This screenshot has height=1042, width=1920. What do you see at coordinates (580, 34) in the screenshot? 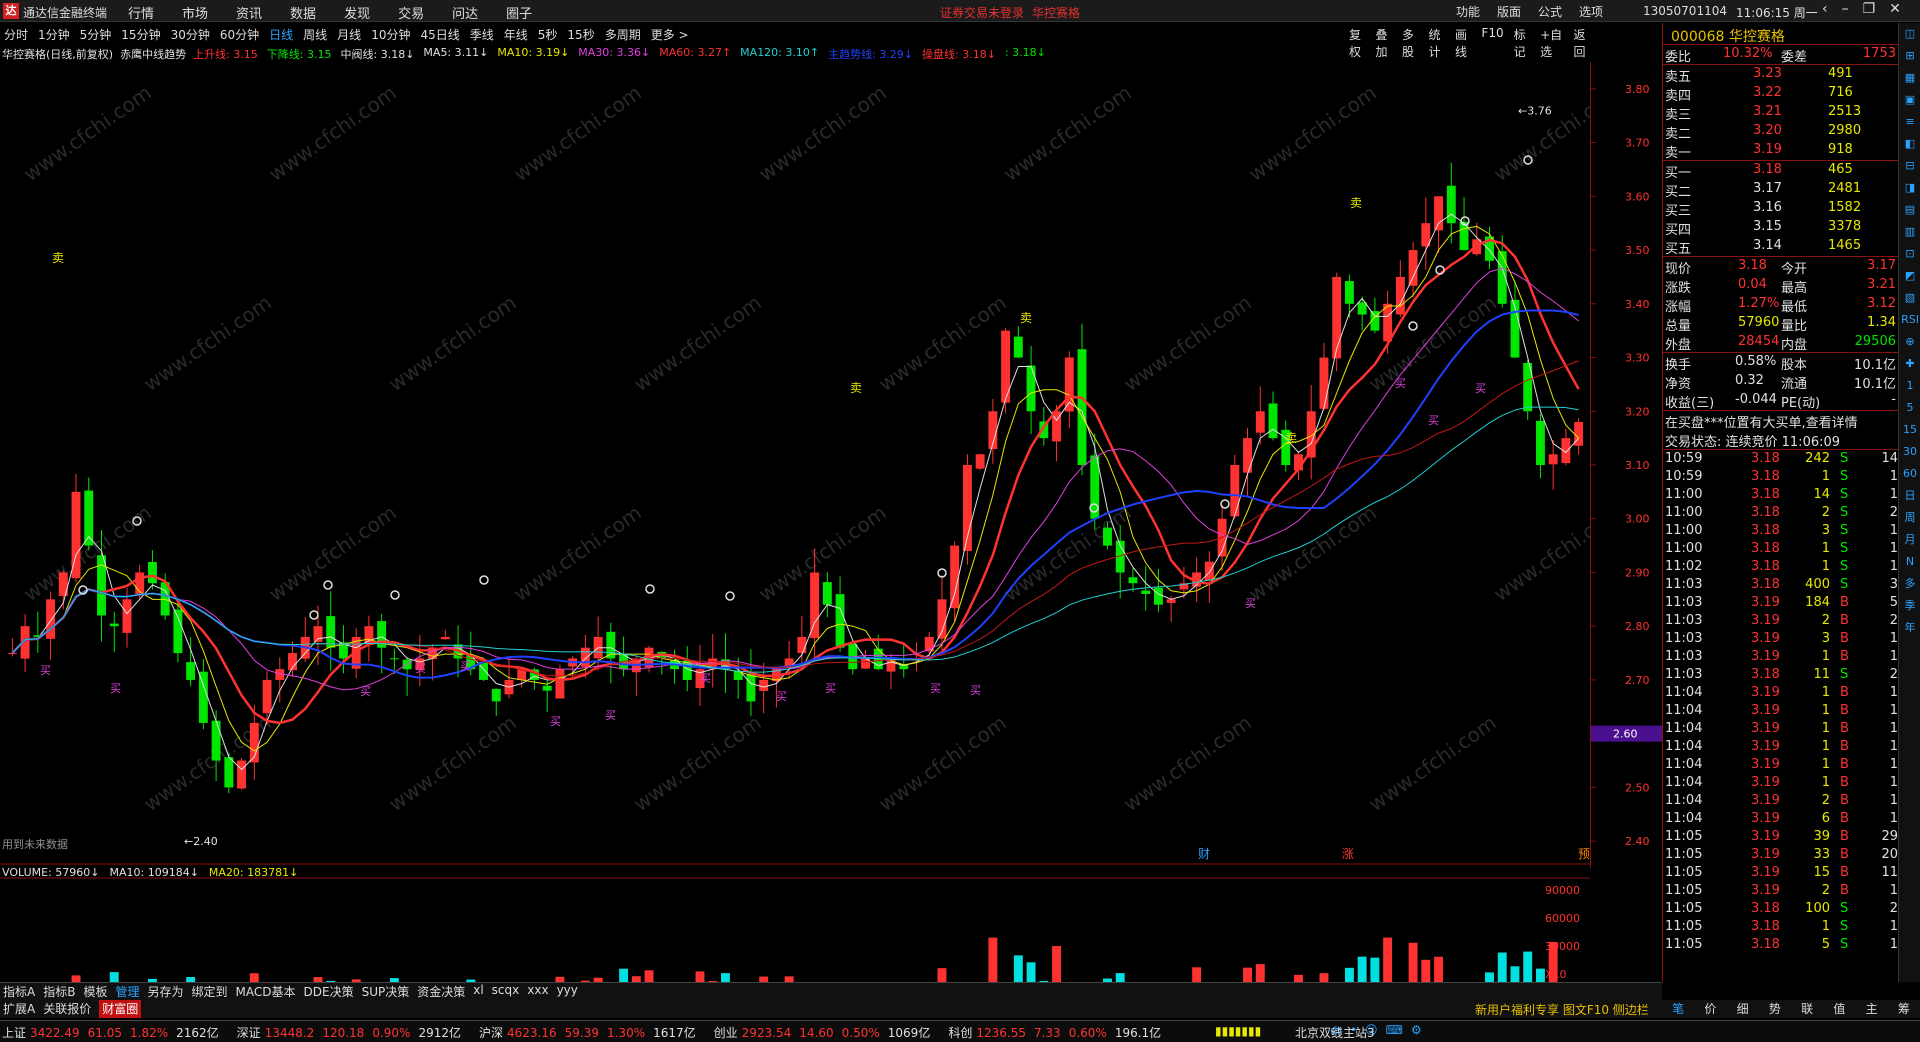
I see `period-tab-14: 15秒` at bounding box center [580, 34].